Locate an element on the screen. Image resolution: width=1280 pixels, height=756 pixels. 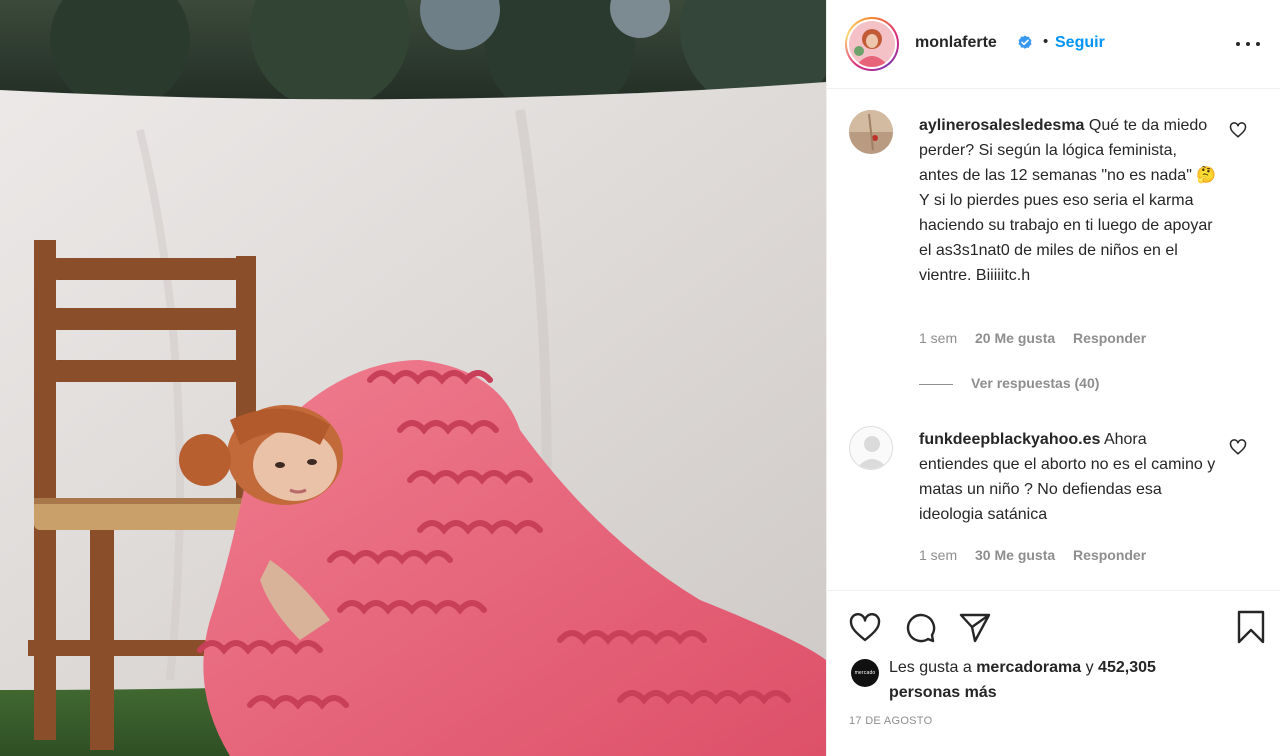
share-icon is located at coordinates (975, 627).